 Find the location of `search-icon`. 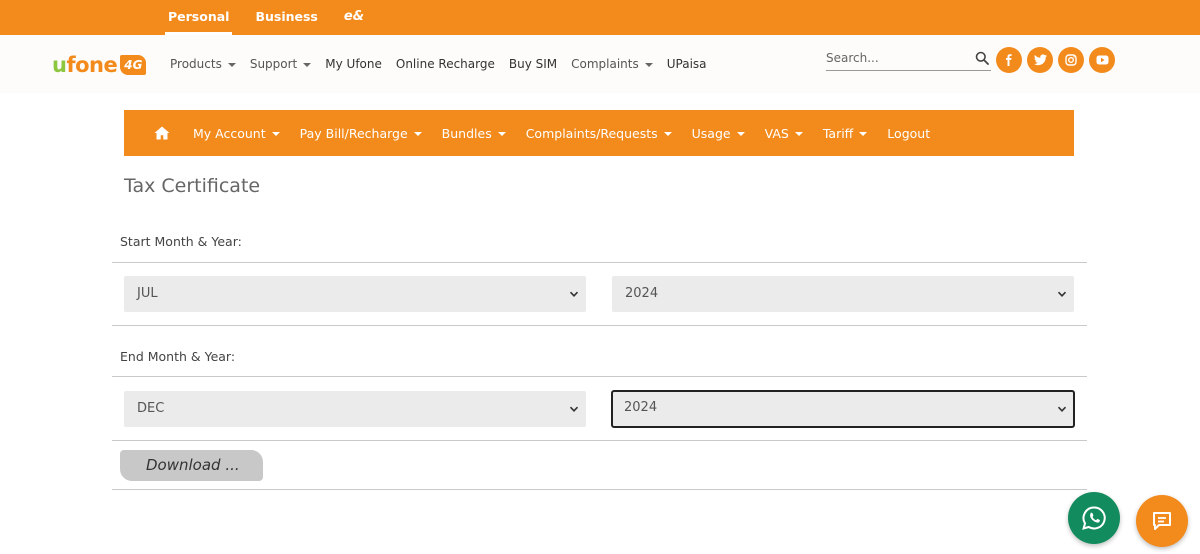

search-icon is located at coordinates (982, 58).